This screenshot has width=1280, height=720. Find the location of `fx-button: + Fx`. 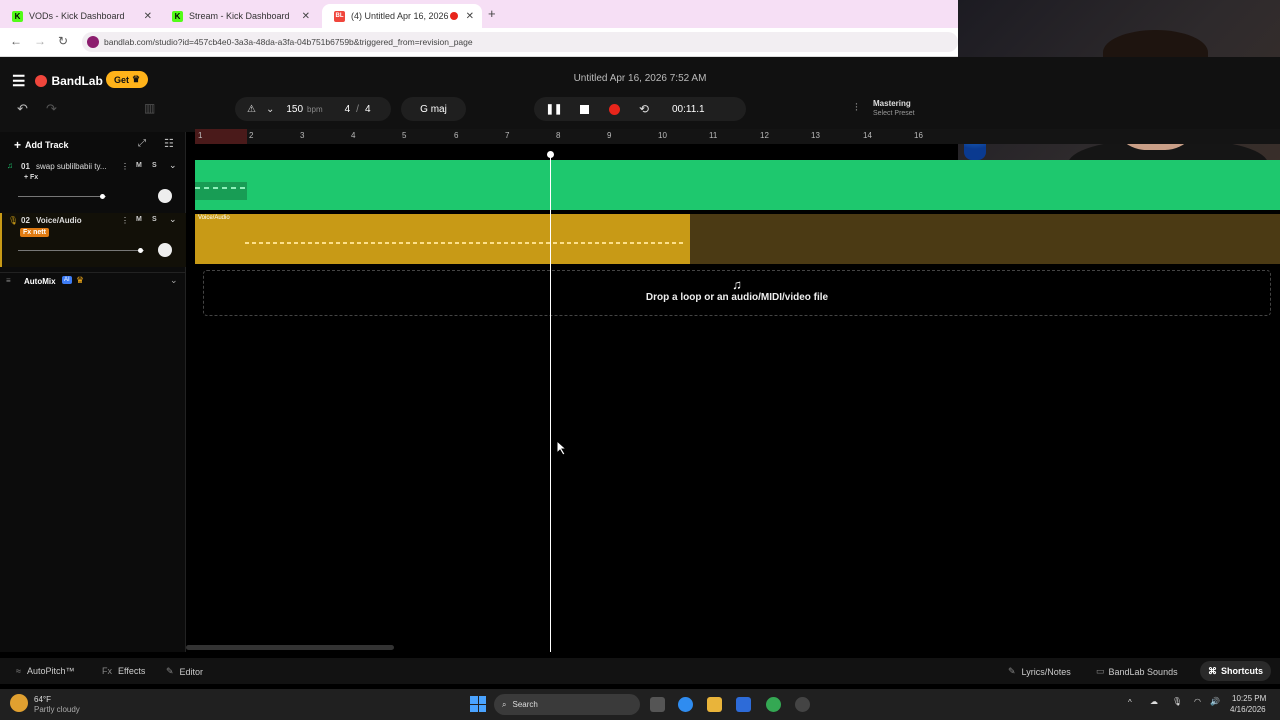

fx-button: + Fx is located at coordinates (31, 177).